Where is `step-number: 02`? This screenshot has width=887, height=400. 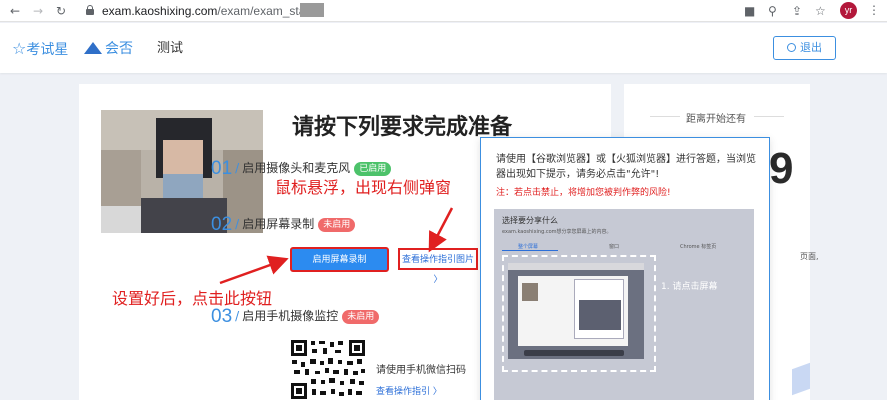 step-number: 02 is located at coordinates (222, 224).